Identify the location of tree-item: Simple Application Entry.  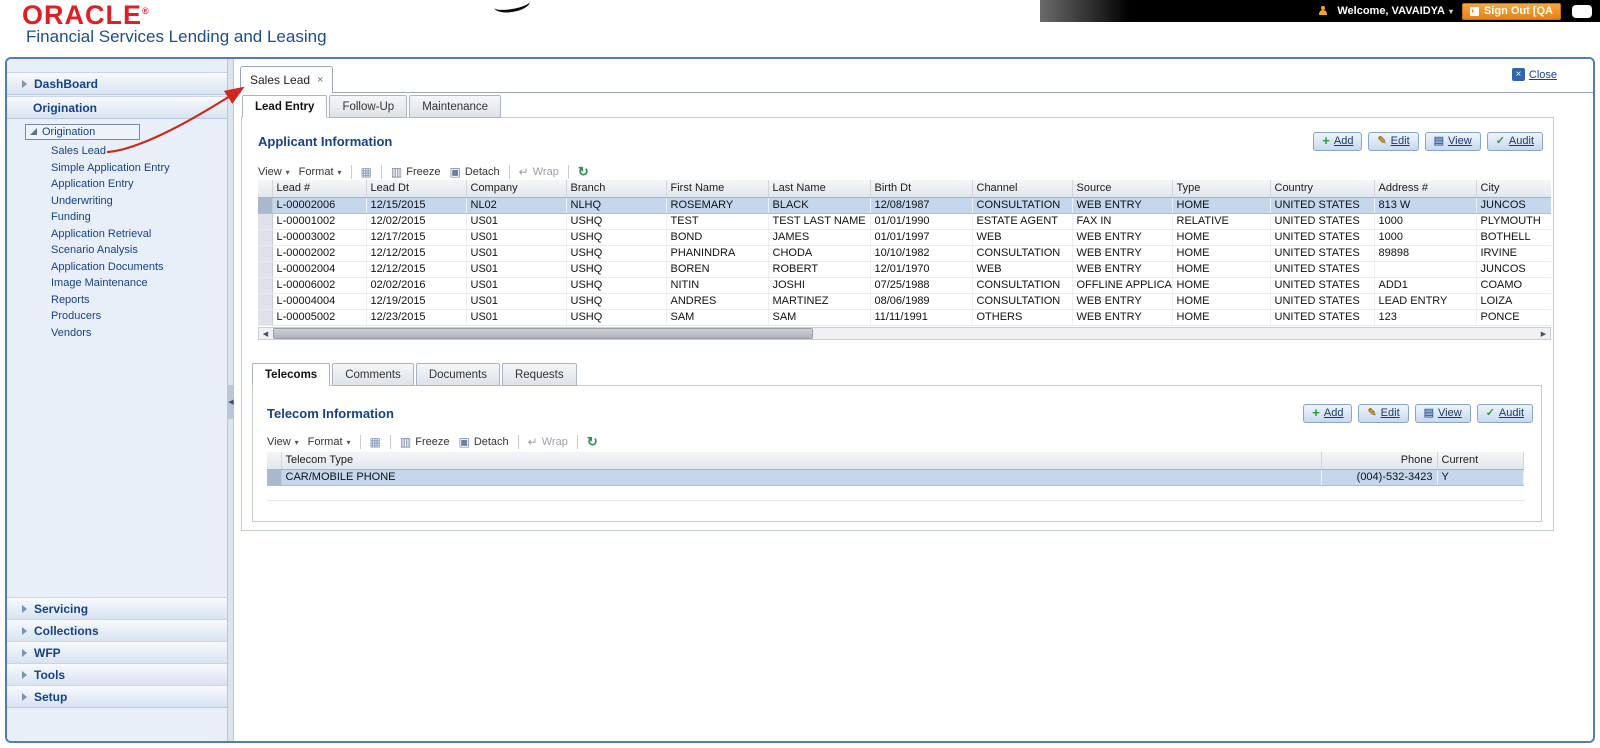
(117, 168).